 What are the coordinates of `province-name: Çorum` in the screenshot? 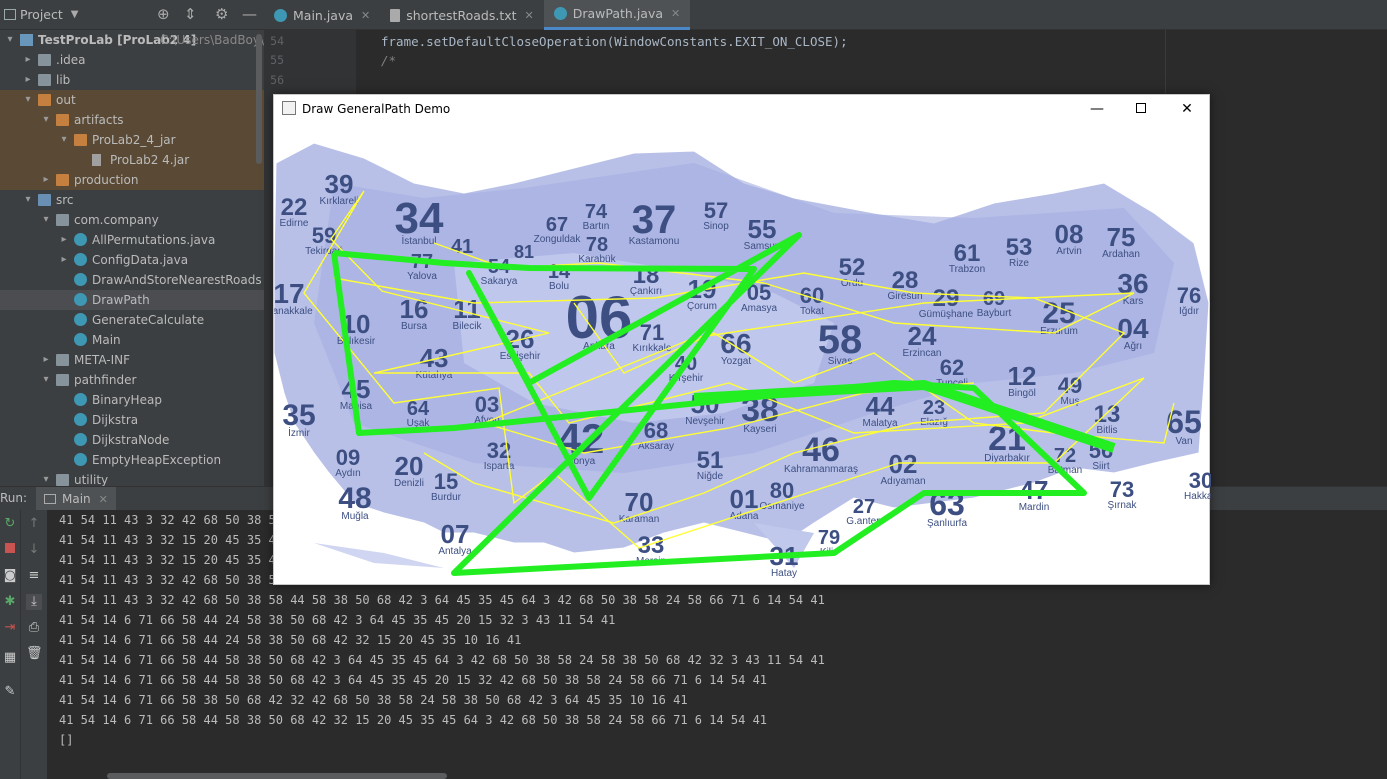 It's located at (702, 306).